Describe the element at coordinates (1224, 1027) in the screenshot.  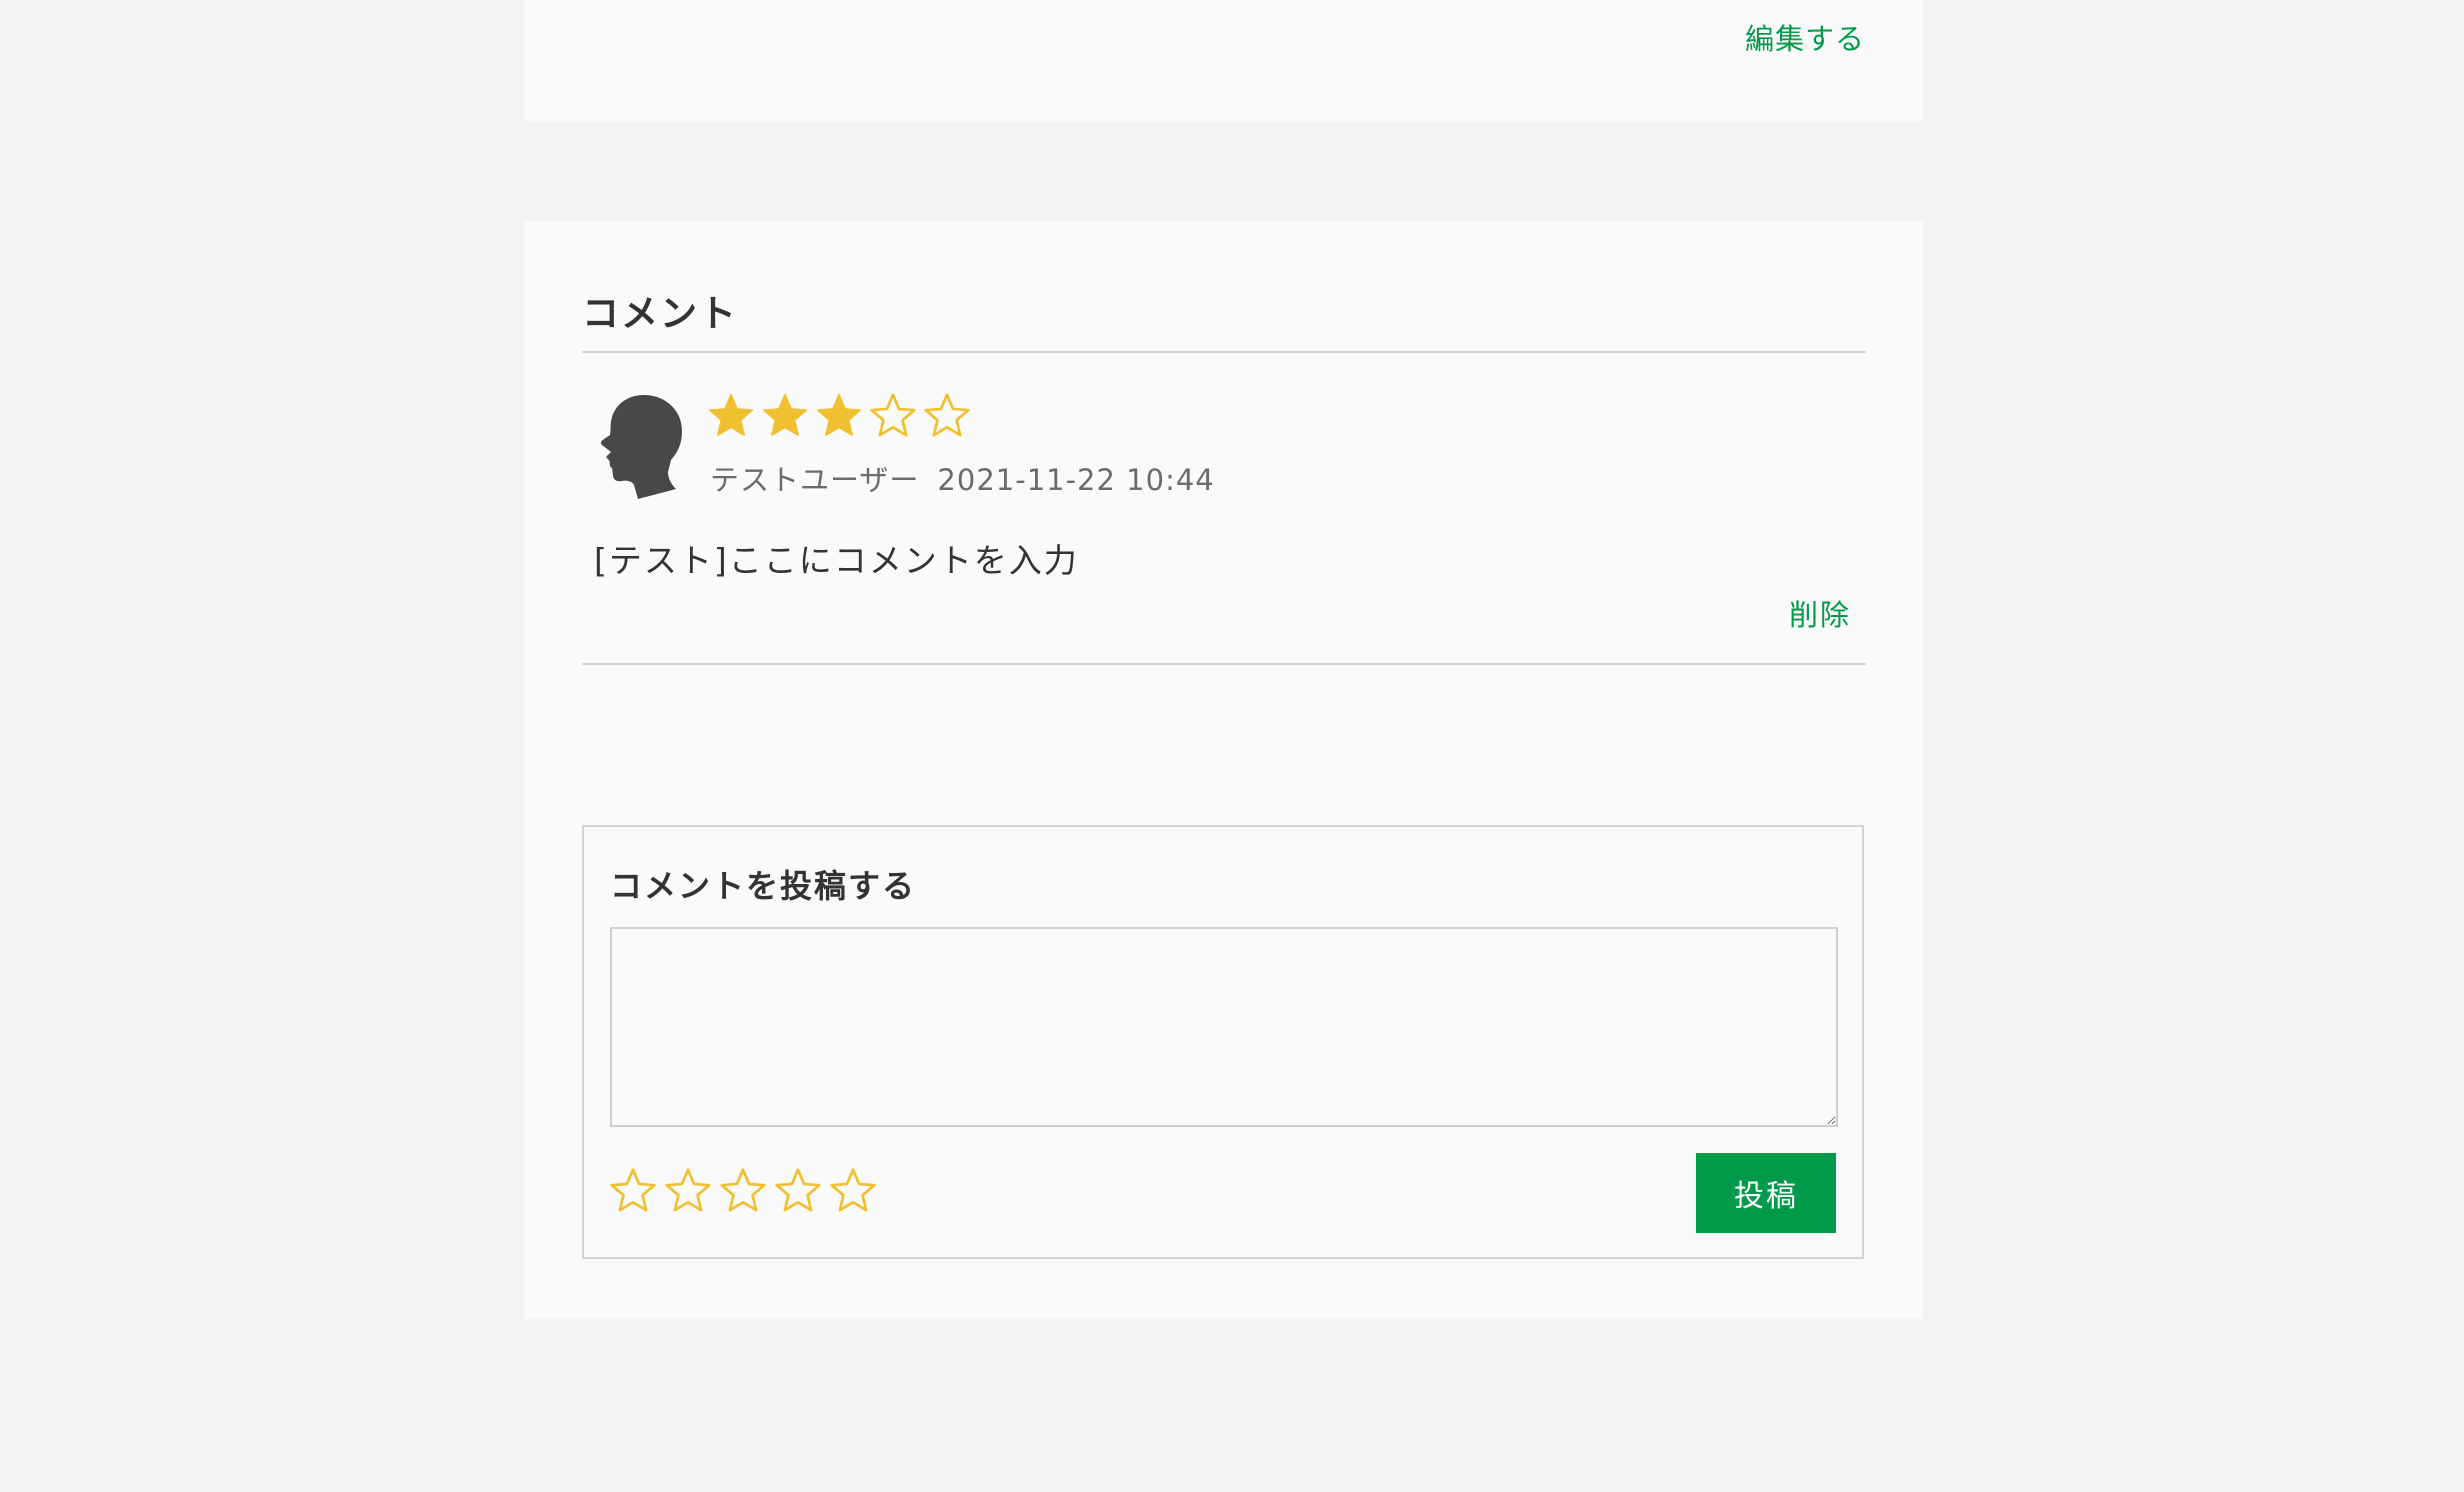
I see `comment-textarea` at that location.